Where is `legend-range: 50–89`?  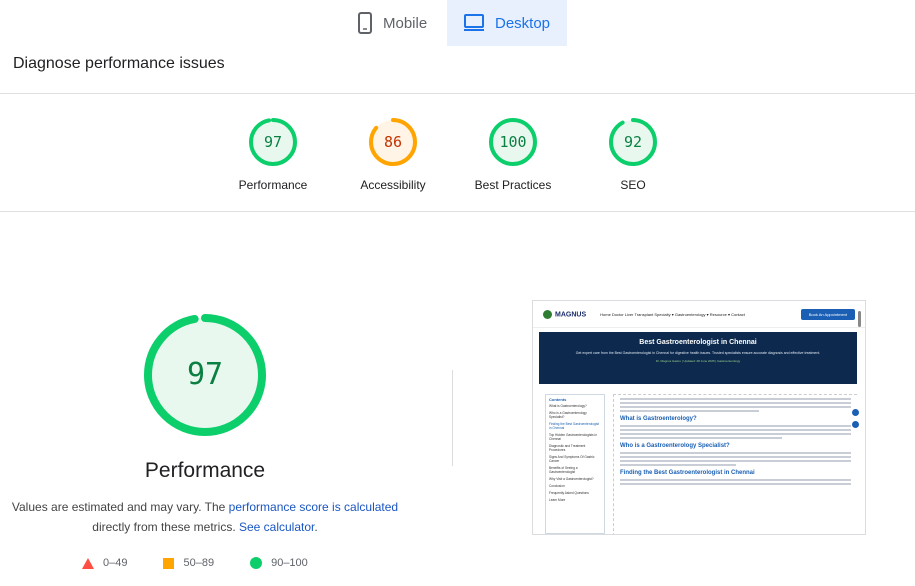
legend-range: 50–89 is located at coordinates (199, 563).